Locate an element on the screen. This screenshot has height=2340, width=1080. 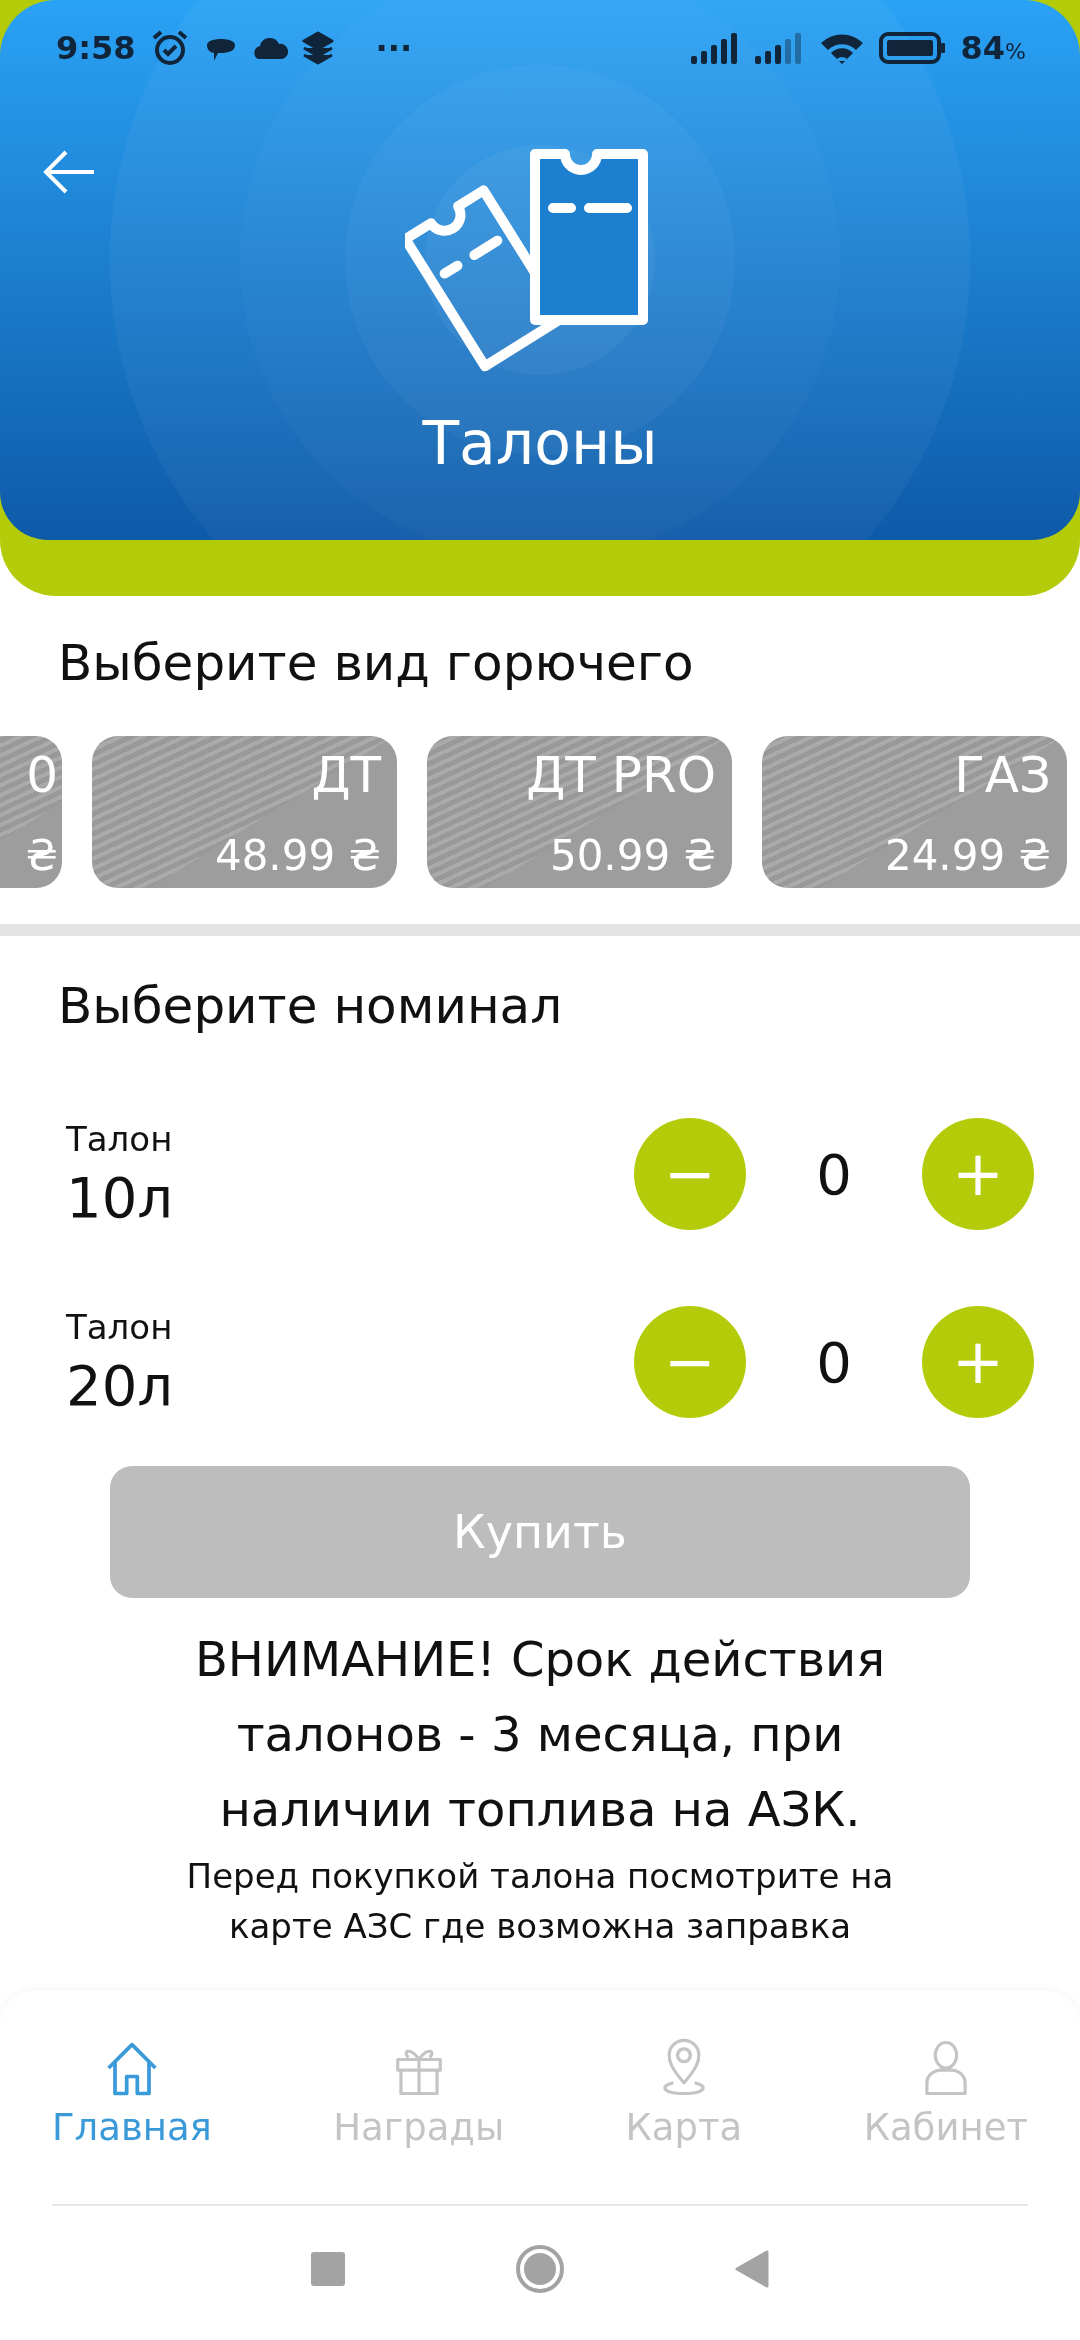
layers-icon is located at coordinates (317, 48).